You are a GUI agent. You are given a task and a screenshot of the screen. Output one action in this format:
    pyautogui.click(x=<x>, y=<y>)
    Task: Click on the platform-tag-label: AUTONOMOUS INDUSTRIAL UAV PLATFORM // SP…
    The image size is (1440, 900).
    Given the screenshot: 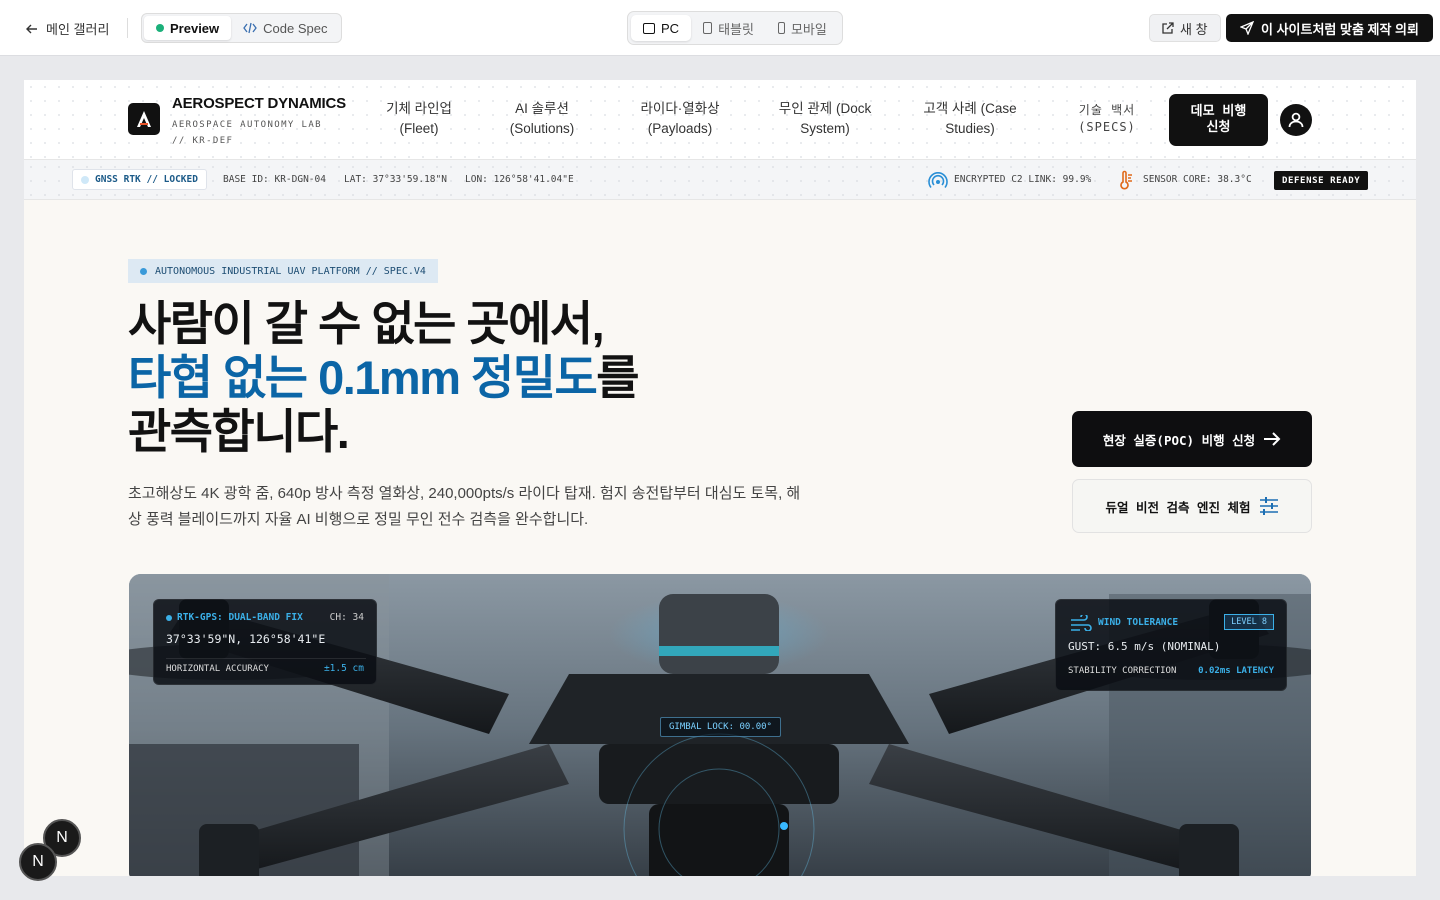 What is the action you would take?
    pyautogui.click(x=290, y=271)
    